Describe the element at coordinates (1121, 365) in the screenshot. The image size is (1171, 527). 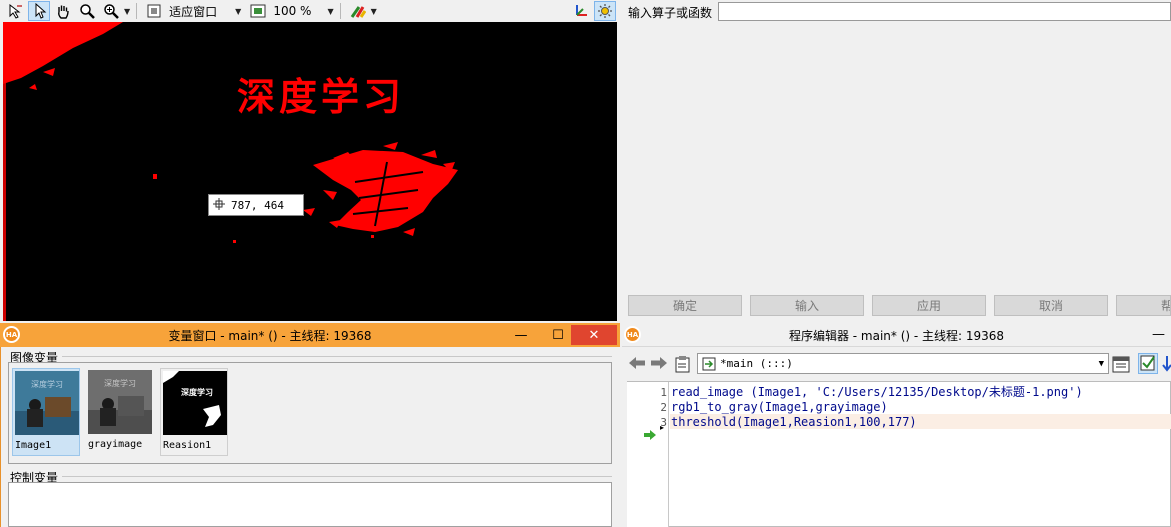
I see `calendar-icon` at that location.